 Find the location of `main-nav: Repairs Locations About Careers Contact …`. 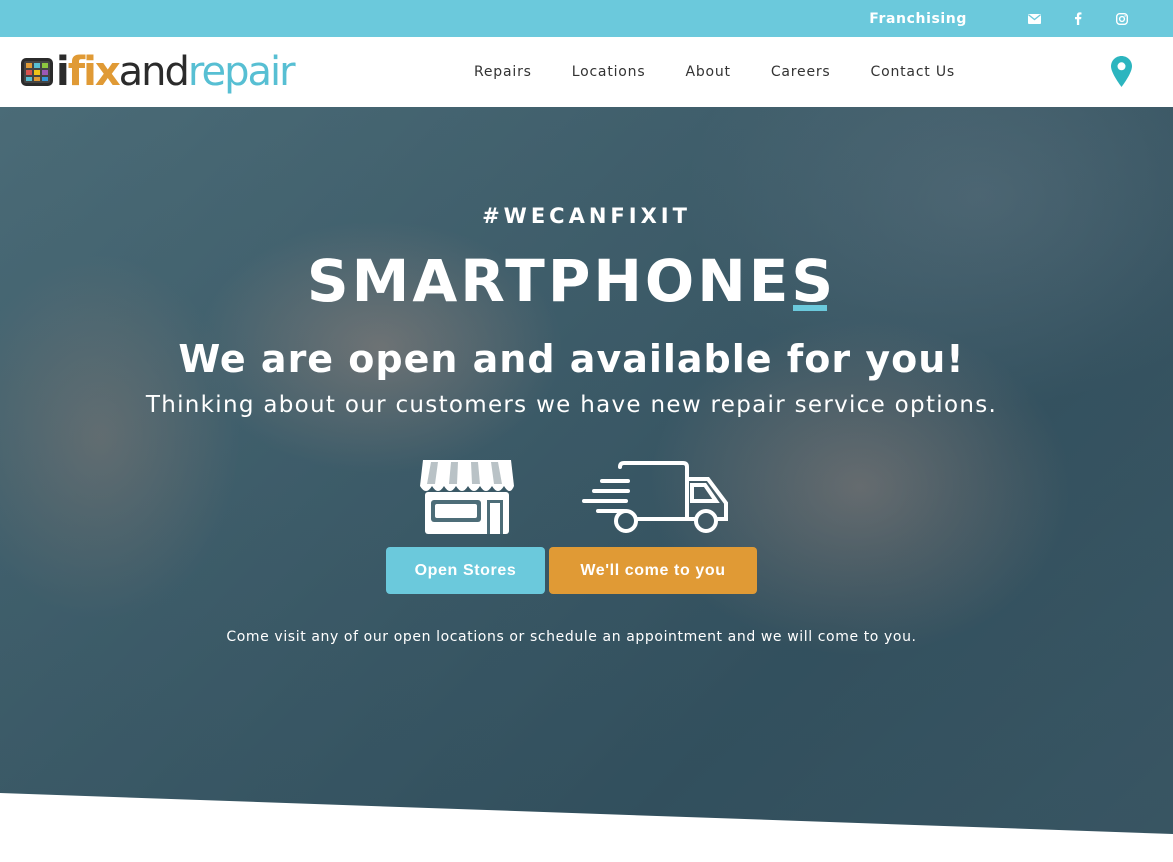

main-nav: Repairs Locations About Careers Contact … is located at coordinates (734, 72).